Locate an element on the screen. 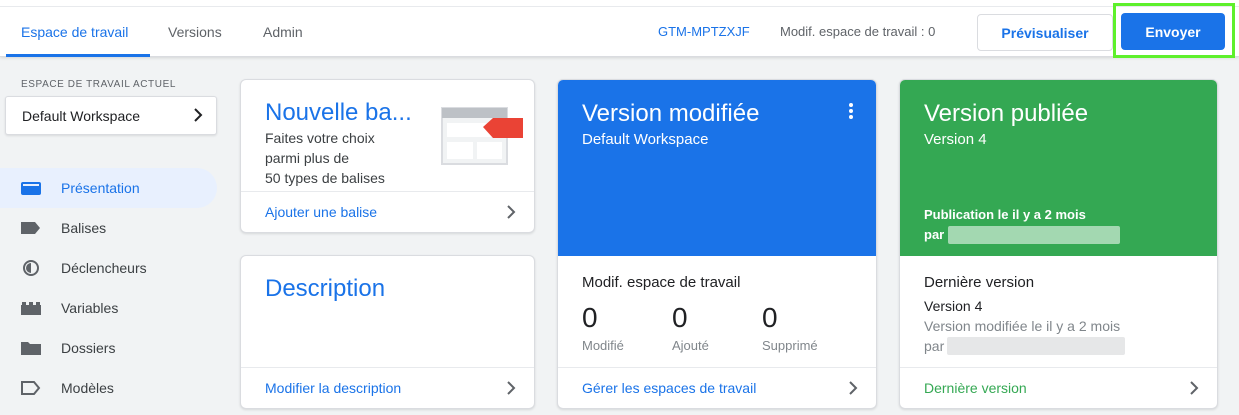  sidebar-item-label: Modèles is located at coordinates (87, 388).